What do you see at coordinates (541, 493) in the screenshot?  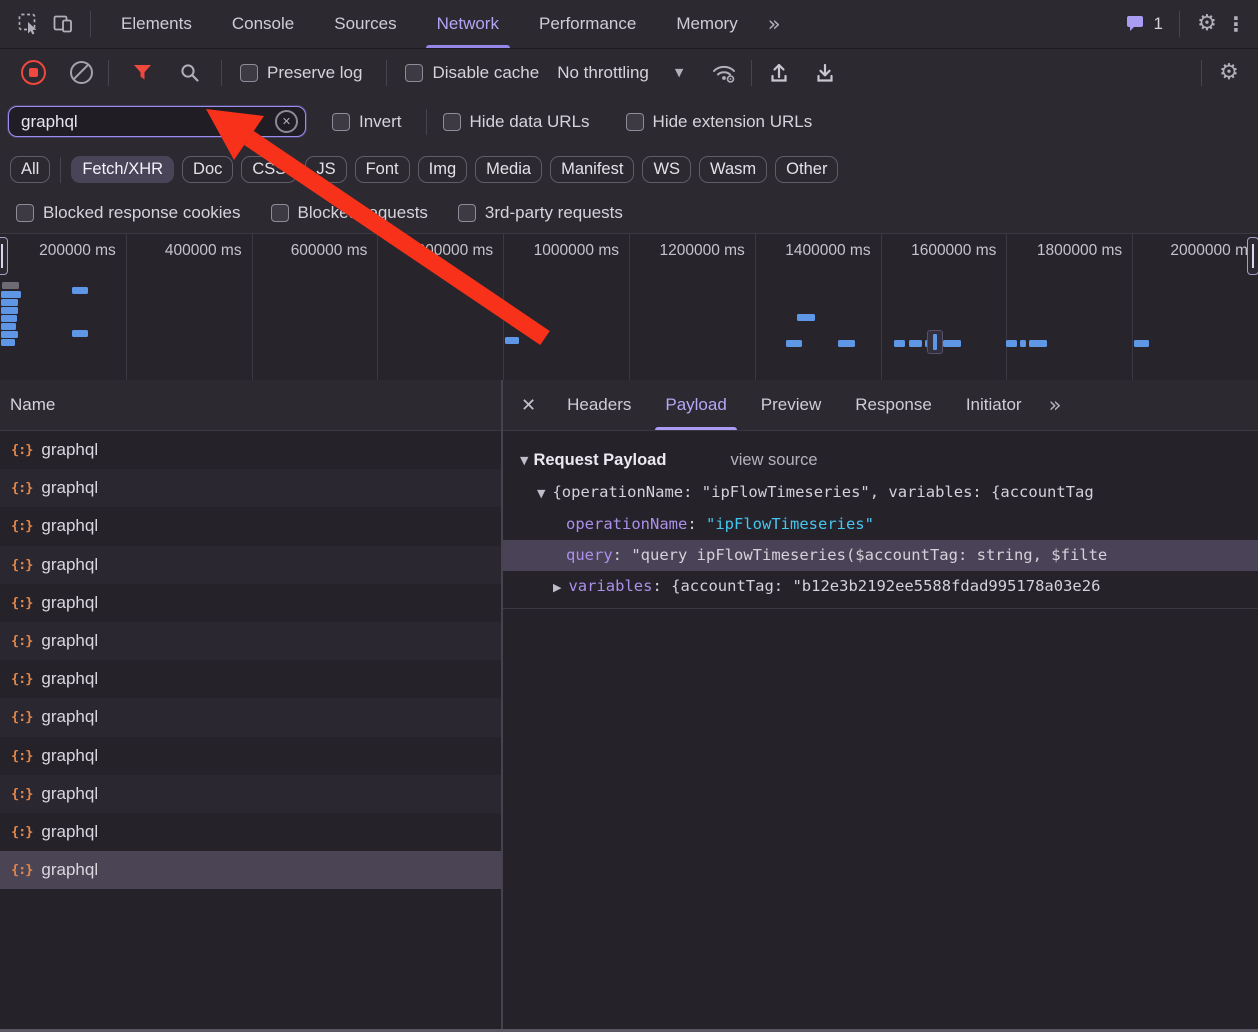 I see `expander-open-icon: ▼` at bounding box center [541, 493].